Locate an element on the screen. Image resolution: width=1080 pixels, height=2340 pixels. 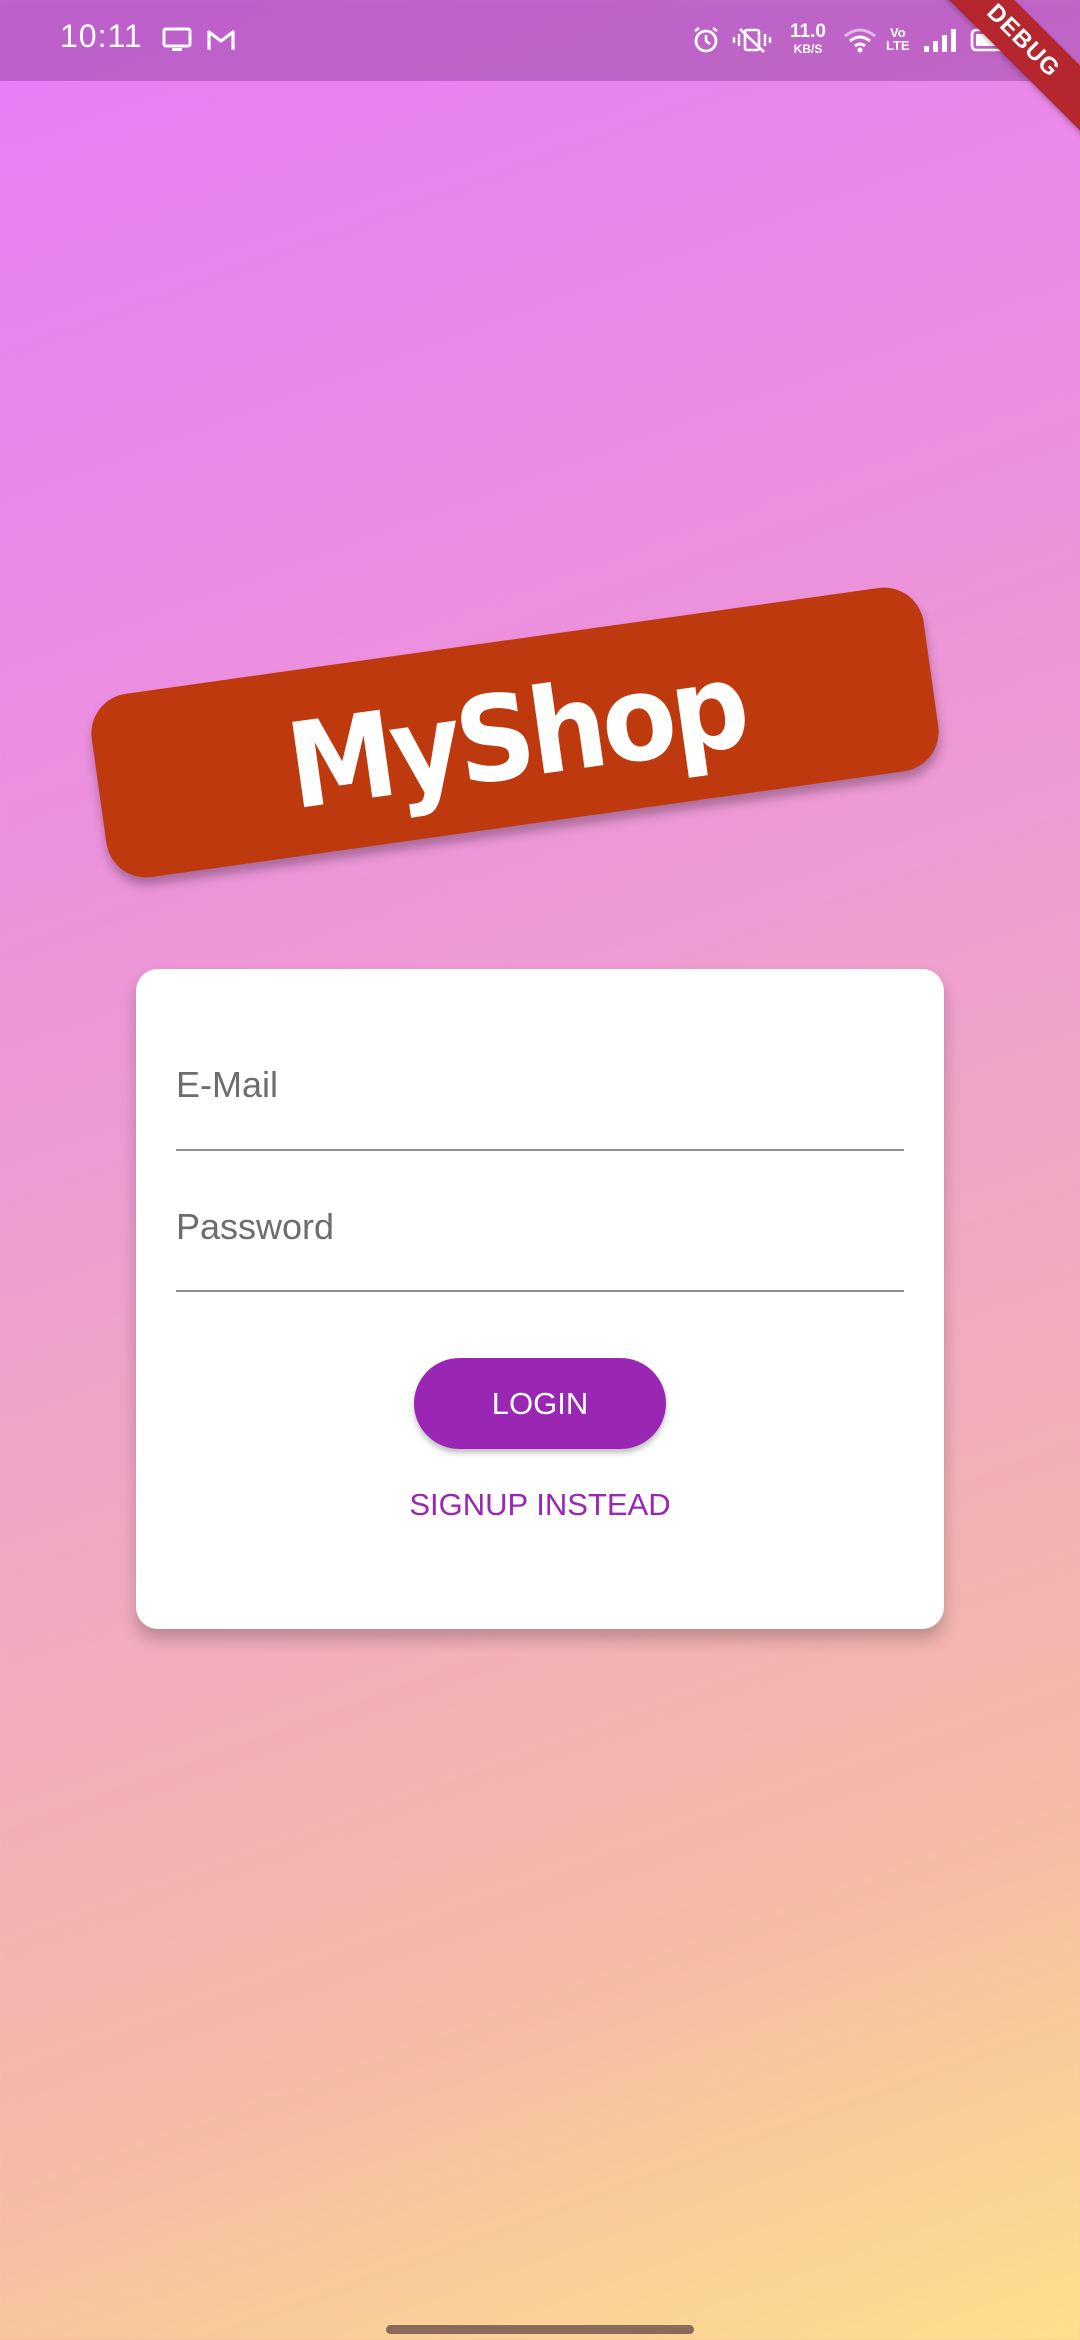
email-input is located at coordinates (540, 1085).